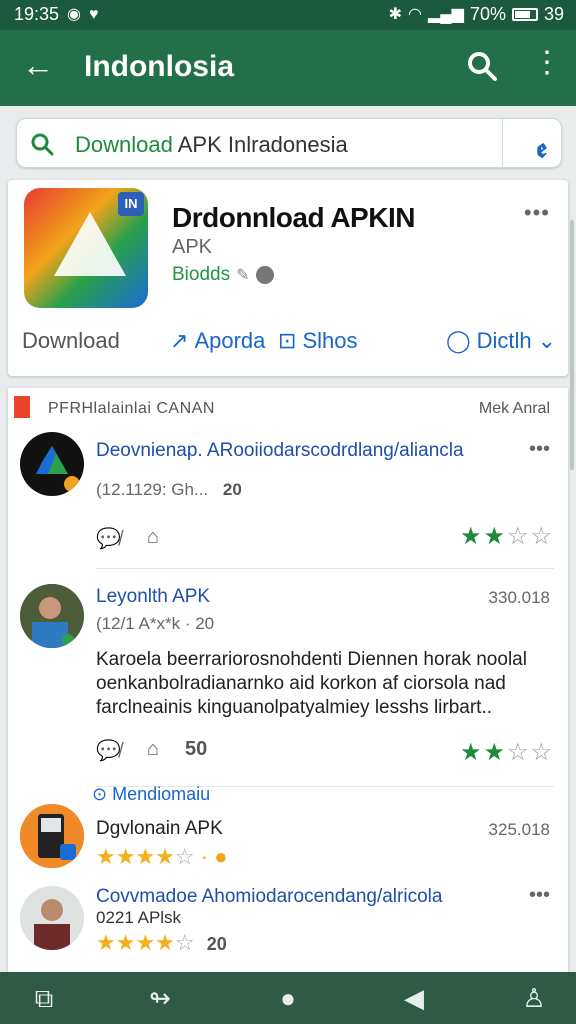 This screenshot has width=576, height=1024. I want to click on home-icon: ●, so click(288, 998).